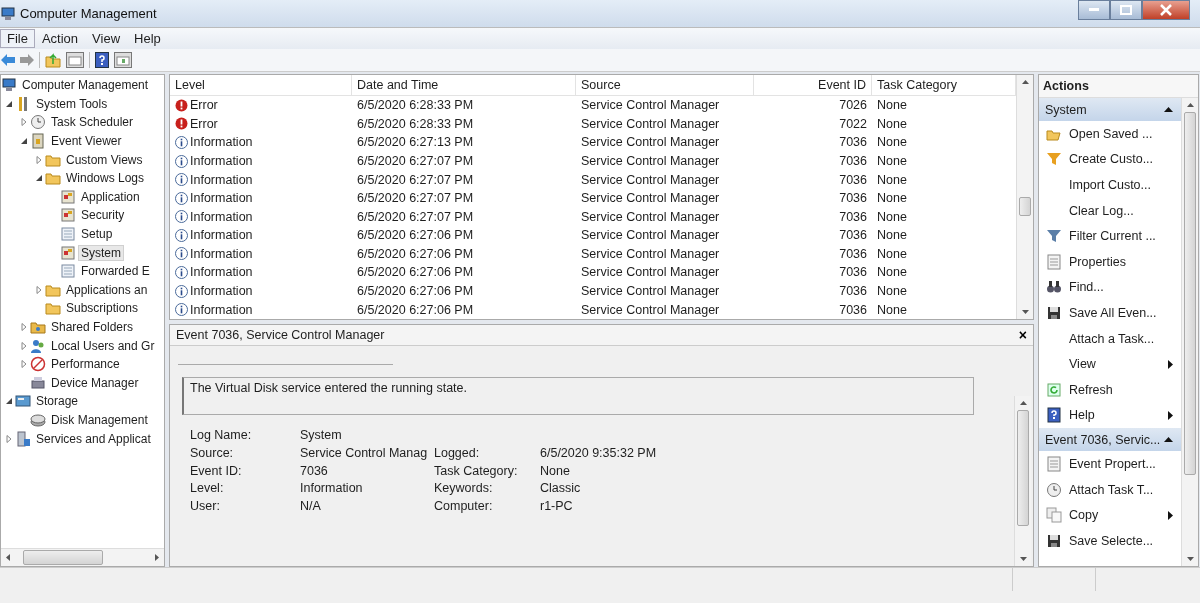 The height and width of the screenshot is (603, 1200). What do you see at coordinates (1094, 10) in the screenshot?
I see `minimize-button` at bounding box center [1094, 10].